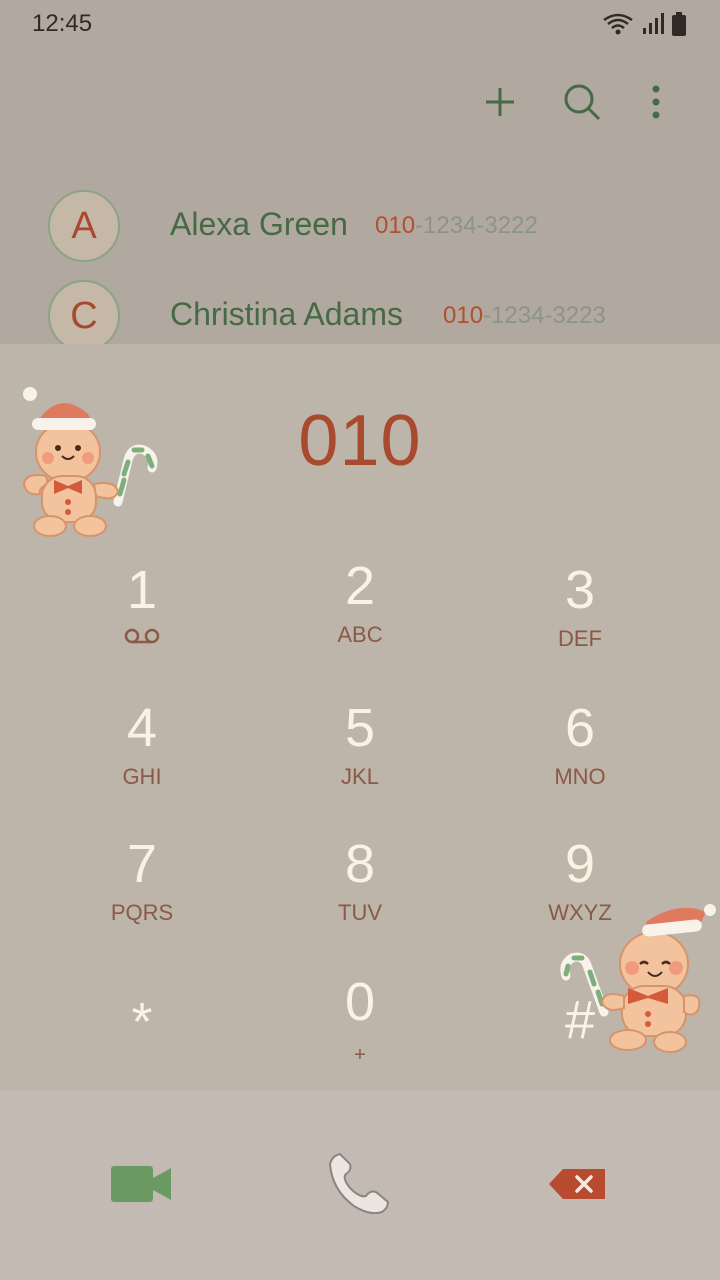  What do you see at coordinates (62, 23) in the screenshot?
I see `status-time: 12:45` at bounding box center [62, 23].